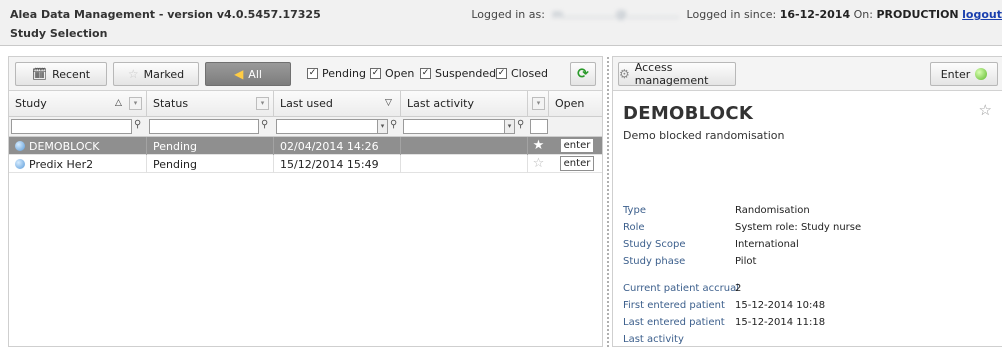 This screenshot has height=351, width=1002. I want to click on filter-pending: ✓ Pending, so click(336, 73).